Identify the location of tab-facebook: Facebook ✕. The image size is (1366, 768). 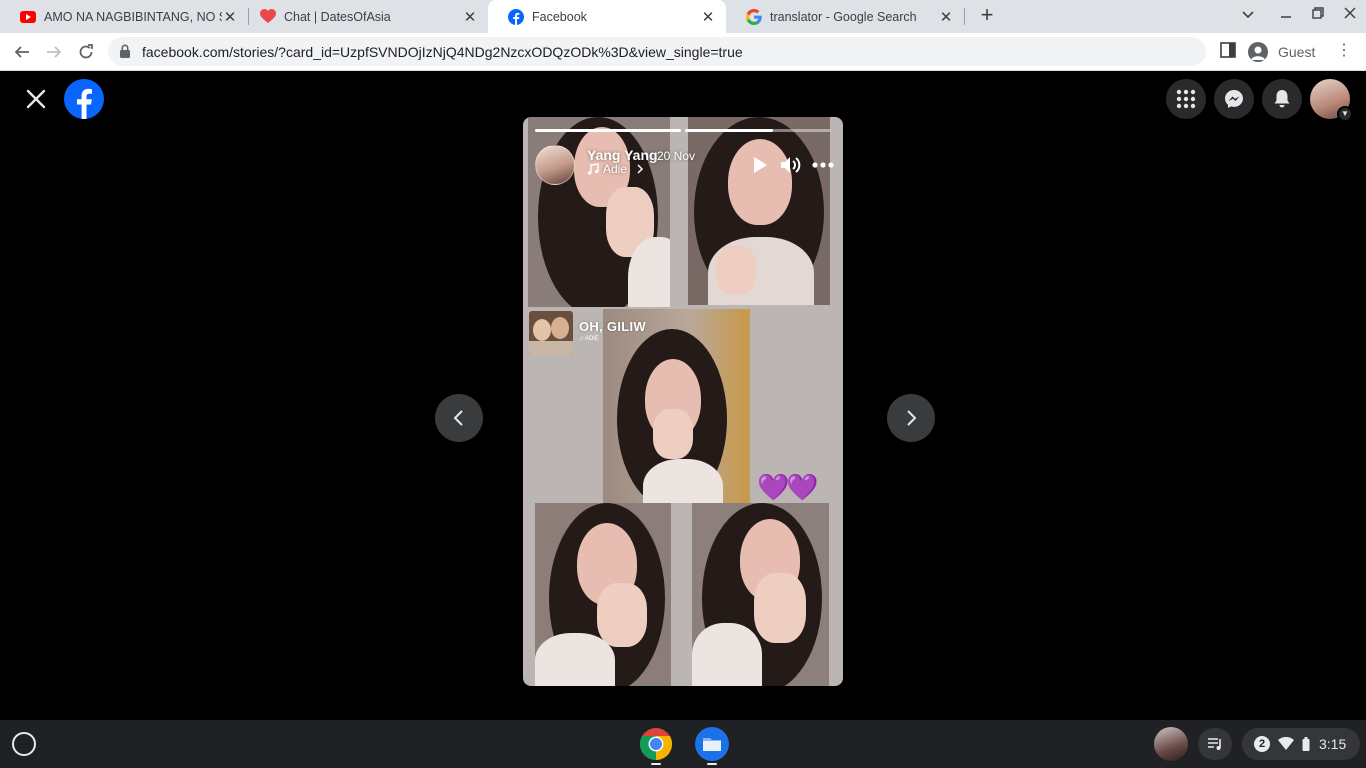
(607, 16).